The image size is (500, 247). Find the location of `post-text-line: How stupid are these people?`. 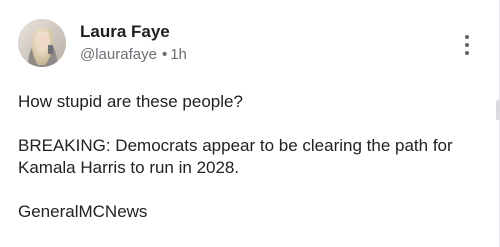

post-text-line: How stupid are these people? is located at coordinates (130, 101).